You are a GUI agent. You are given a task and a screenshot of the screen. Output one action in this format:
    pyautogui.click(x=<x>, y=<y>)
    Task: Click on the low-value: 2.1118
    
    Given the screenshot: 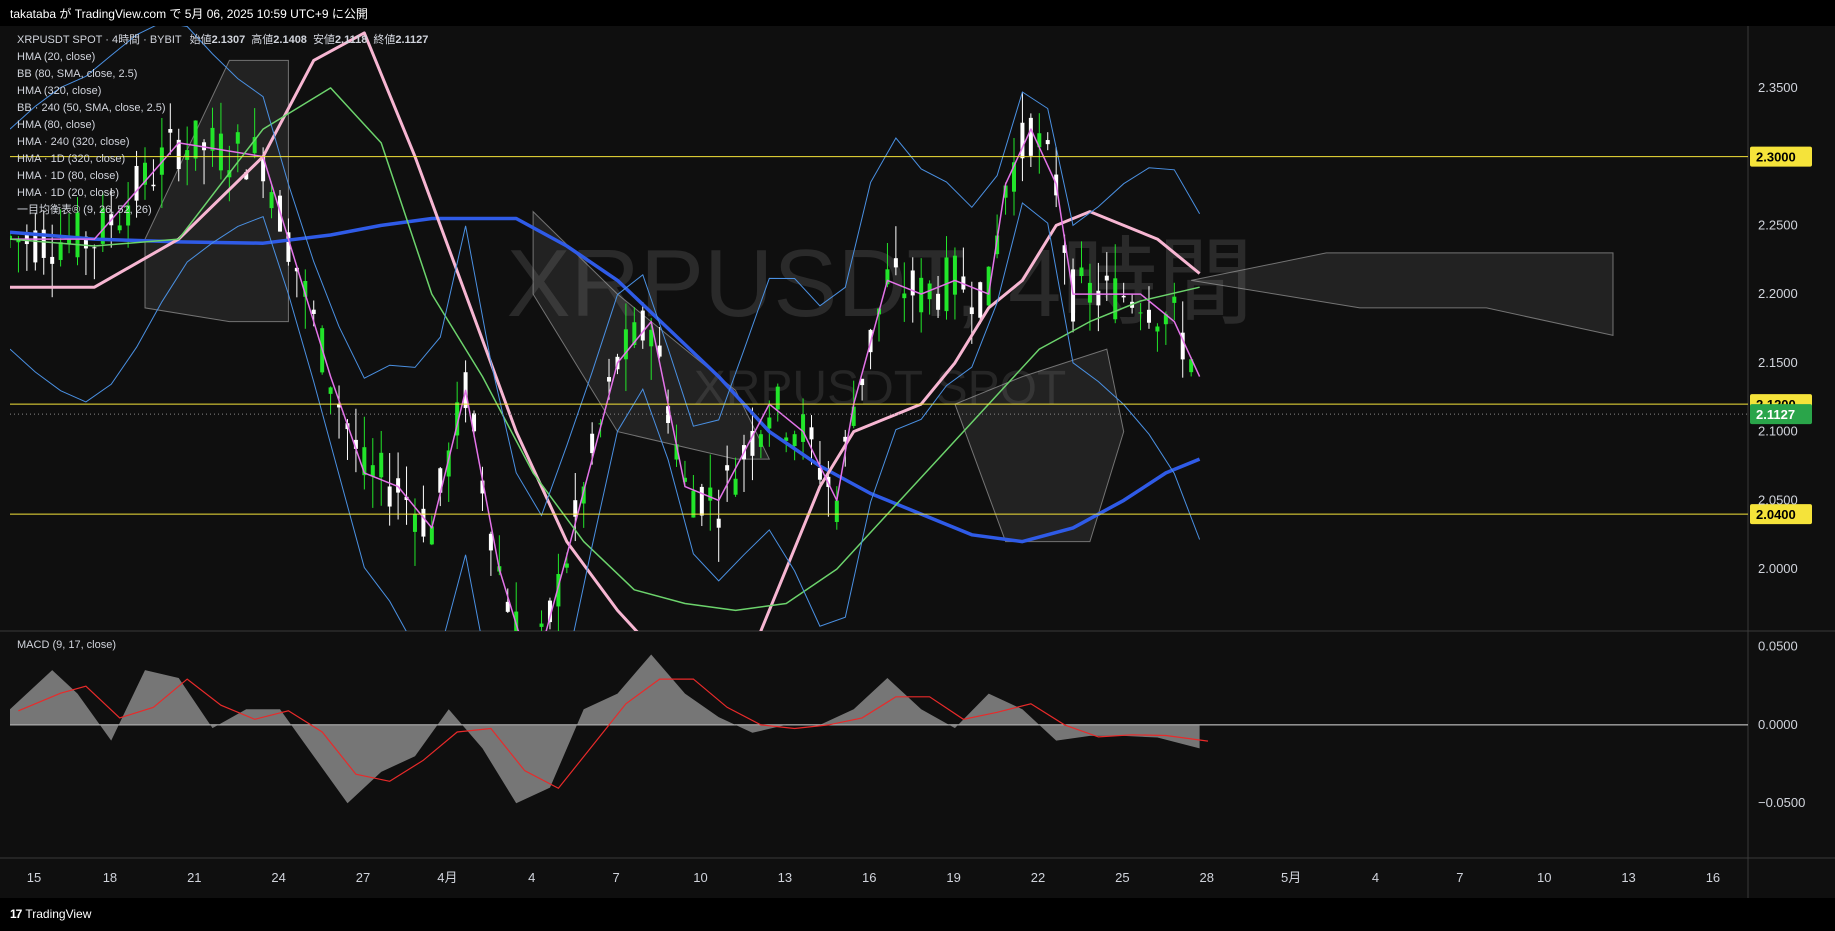 What is the action you would take?
    pyautogui.click(x=351, y=40)
    